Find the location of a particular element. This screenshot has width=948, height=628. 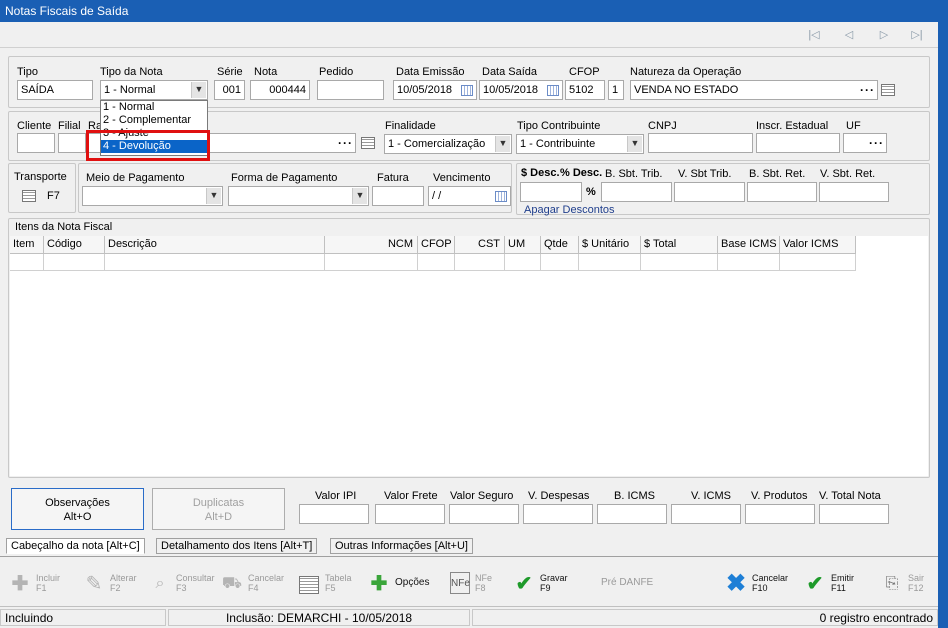

cfop-seq-field: 1 is located at coordinates (616, 90).